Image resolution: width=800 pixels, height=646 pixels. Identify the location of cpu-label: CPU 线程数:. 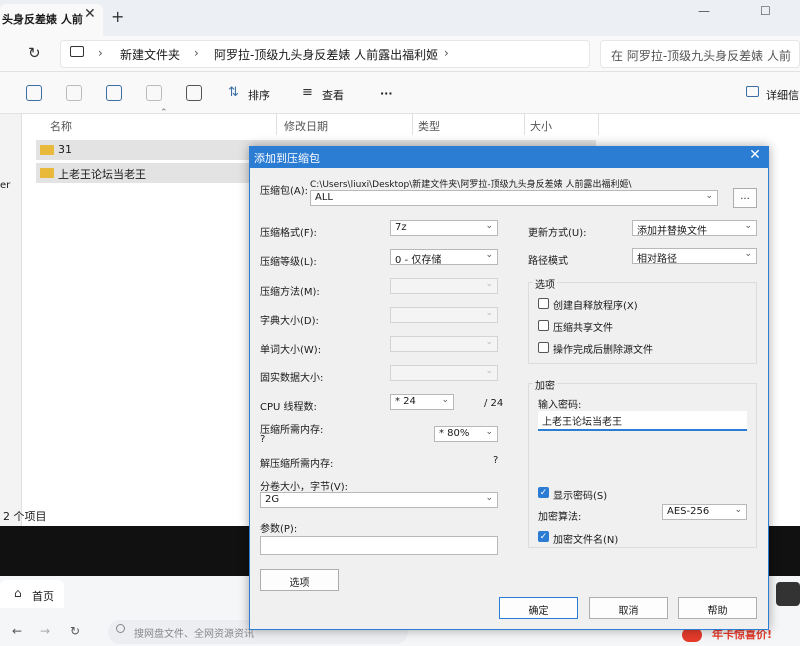
(288, 407).